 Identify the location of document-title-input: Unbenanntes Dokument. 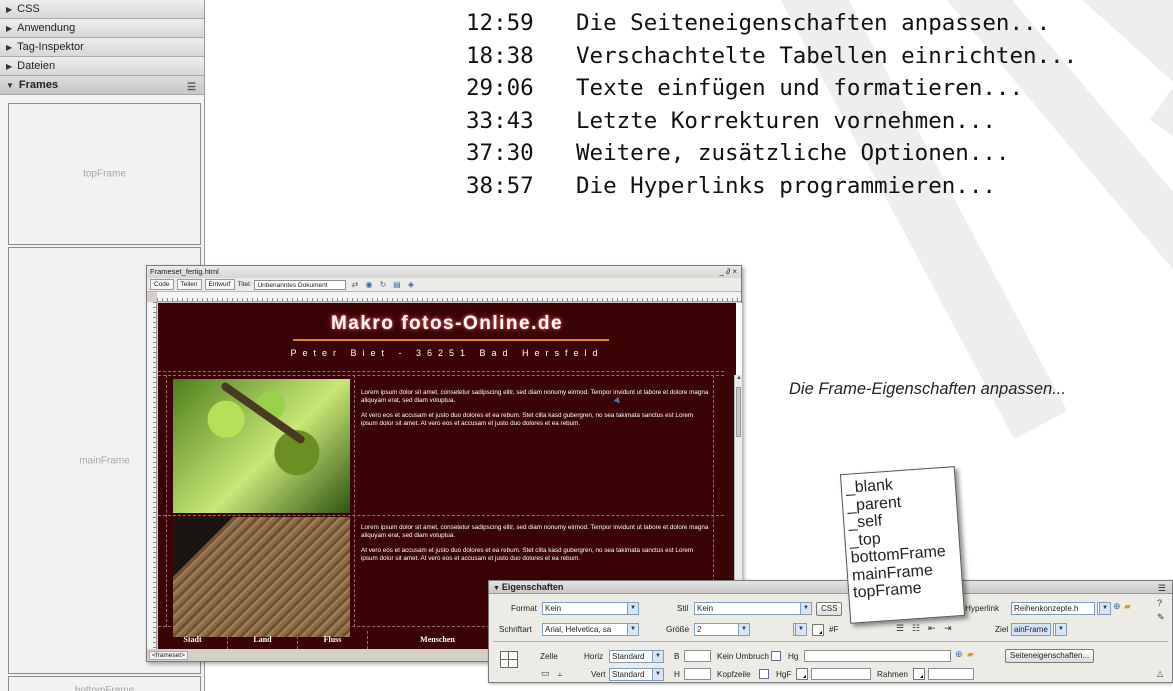
(300, 284).